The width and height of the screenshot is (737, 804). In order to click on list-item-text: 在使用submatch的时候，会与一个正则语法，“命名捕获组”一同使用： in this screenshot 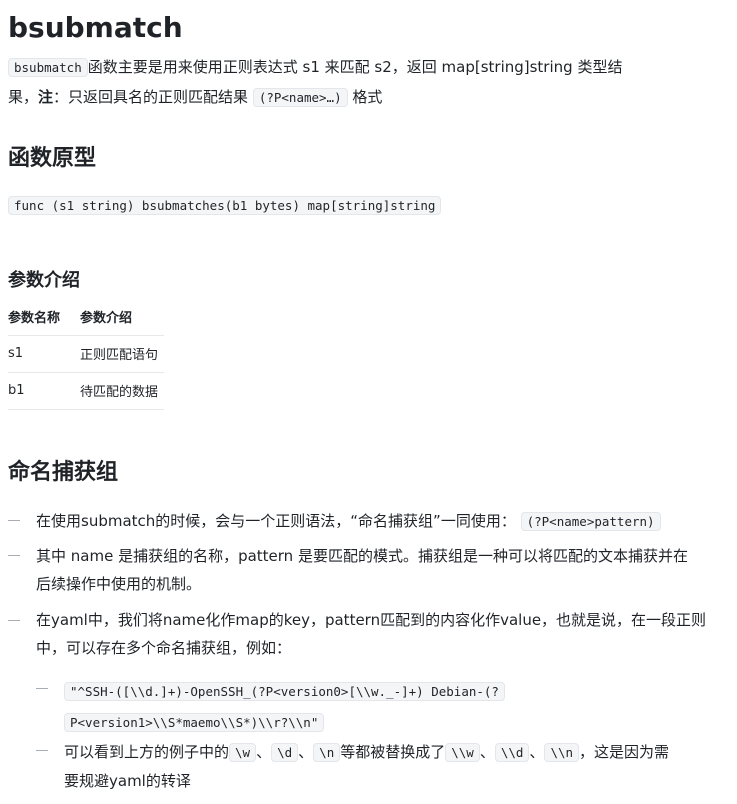, I will do `click(276, 521)`.